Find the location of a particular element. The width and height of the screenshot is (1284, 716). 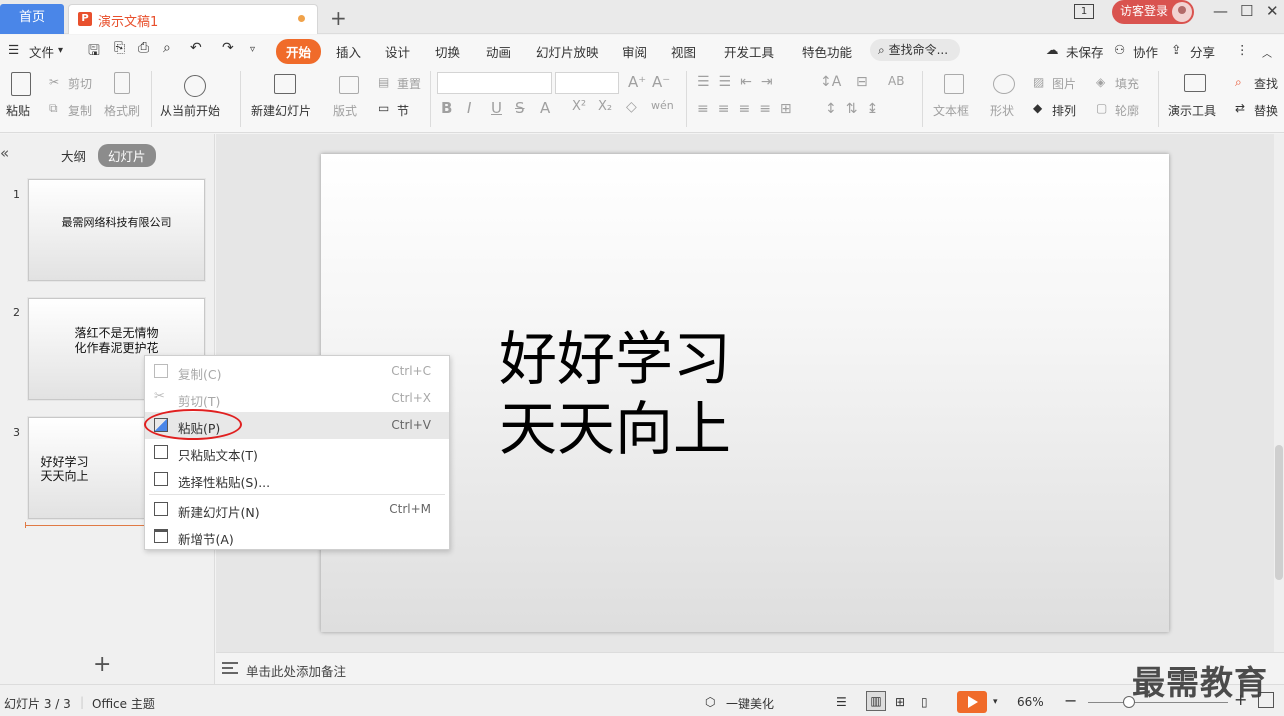

window-count-badge: 1 is located at coordinates (1084, 11).